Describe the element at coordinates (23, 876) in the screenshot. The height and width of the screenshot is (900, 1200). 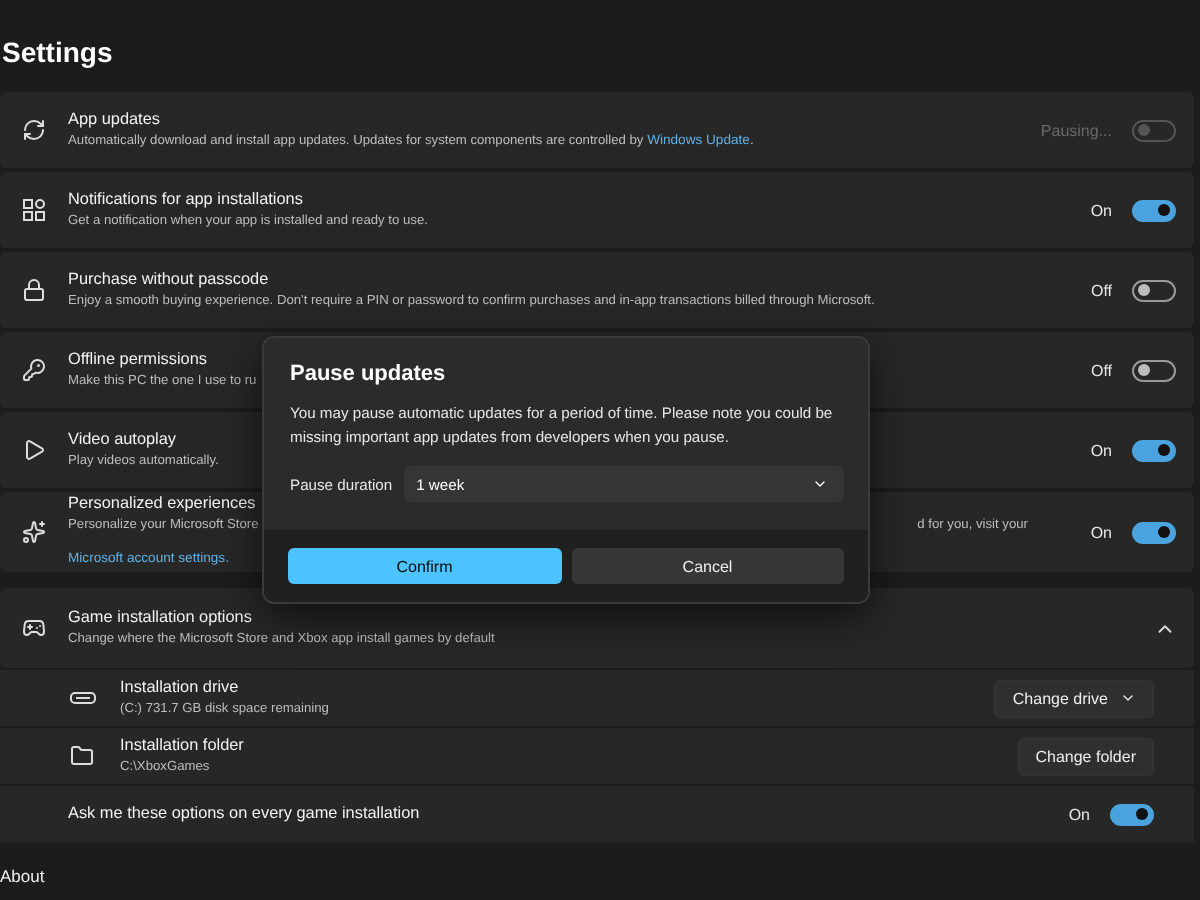
I see `section-heading: About` at that location.